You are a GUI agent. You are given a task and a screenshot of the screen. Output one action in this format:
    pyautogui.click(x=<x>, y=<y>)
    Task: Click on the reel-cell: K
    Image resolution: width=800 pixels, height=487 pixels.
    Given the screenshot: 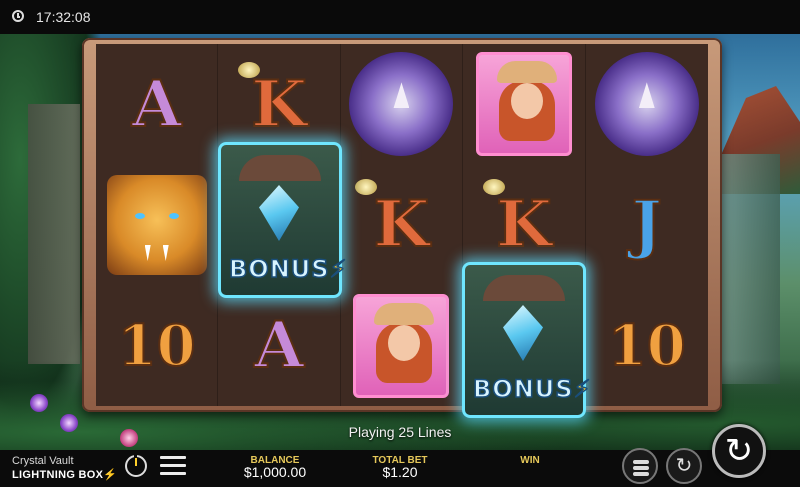 What is the action you would take?
    pyautogui.click(x=402, y=225)
    